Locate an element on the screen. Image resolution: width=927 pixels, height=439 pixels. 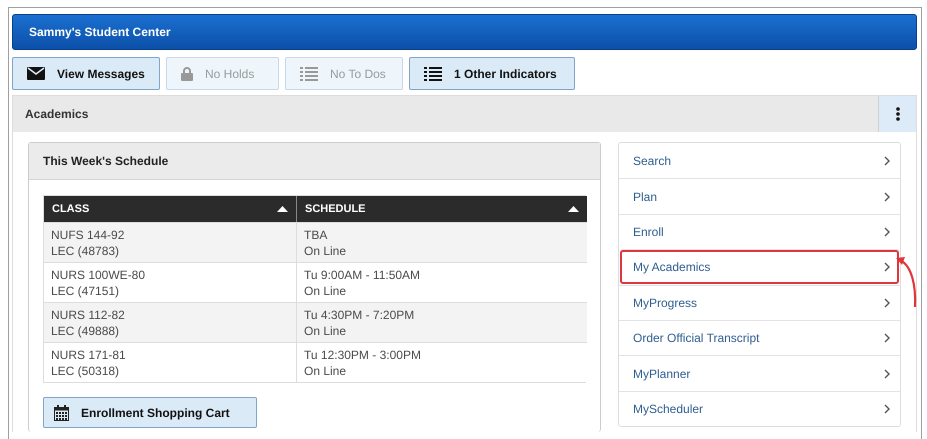
menu-item: Order Official Transcript is located at coordinates (759, 338).